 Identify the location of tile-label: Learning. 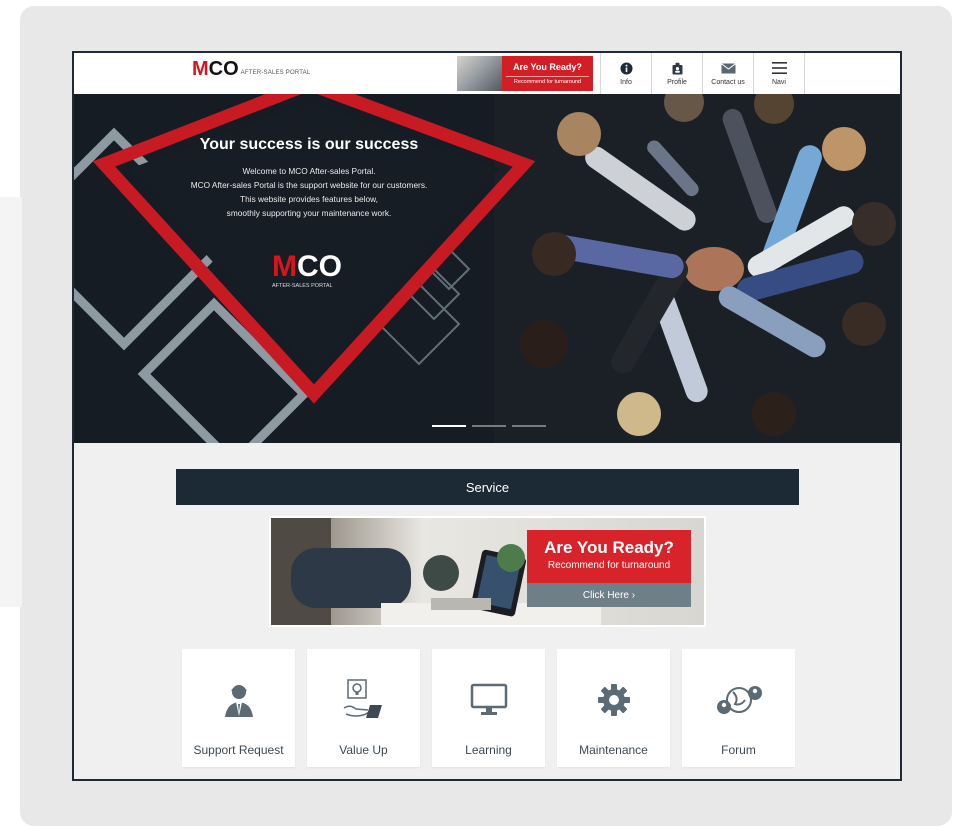
(488, 750).